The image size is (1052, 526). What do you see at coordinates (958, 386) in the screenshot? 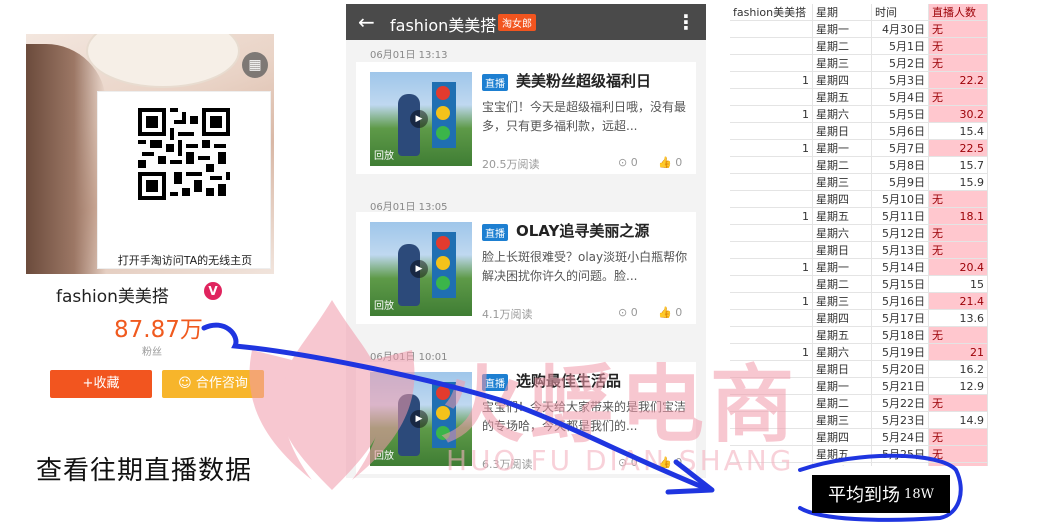
I see `table-cell: 12.9` at bounding box center [958, 386].